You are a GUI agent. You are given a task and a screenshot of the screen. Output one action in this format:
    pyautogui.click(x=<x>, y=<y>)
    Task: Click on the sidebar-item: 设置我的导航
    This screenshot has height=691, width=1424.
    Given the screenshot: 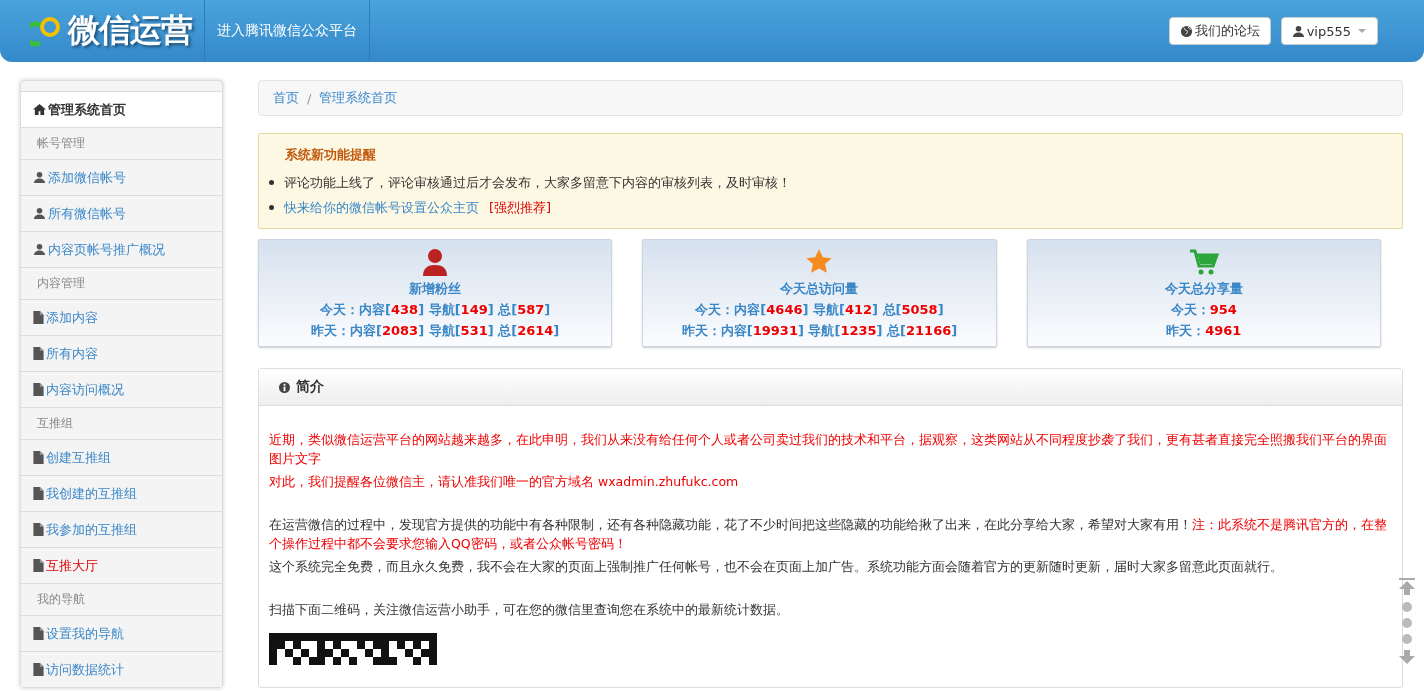 What is the action you would take?
    pyautogui.click(x=121, y=633)
    